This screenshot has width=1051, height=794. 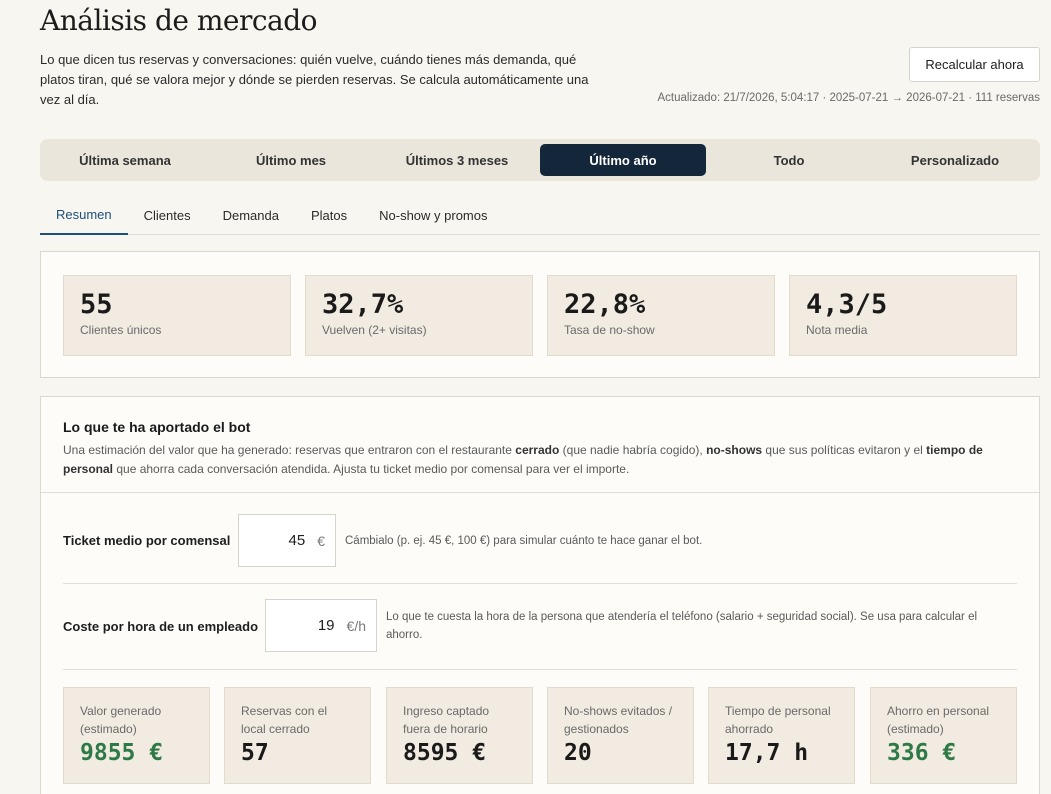 I want to click on stat-closed-reservations: Reservas con el local cerrado 57, so click(x=297, y=735).